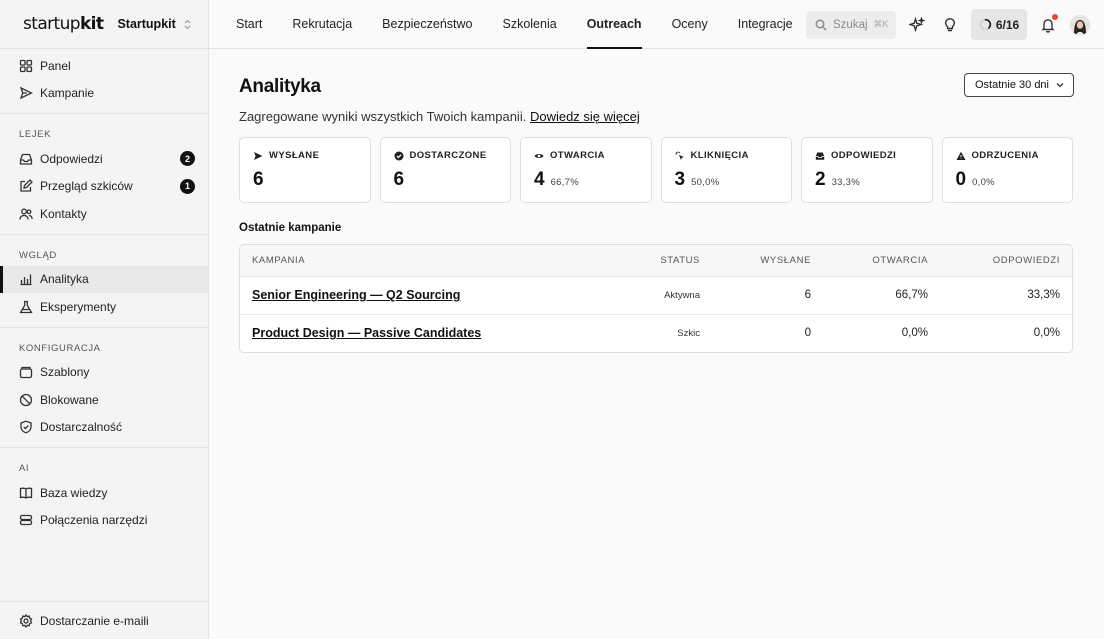  What do you see at coordinates (78, 306) in the screenshot?
I see `sidebar-item-label: Eksperymenty` at bounding box center [78, 306].